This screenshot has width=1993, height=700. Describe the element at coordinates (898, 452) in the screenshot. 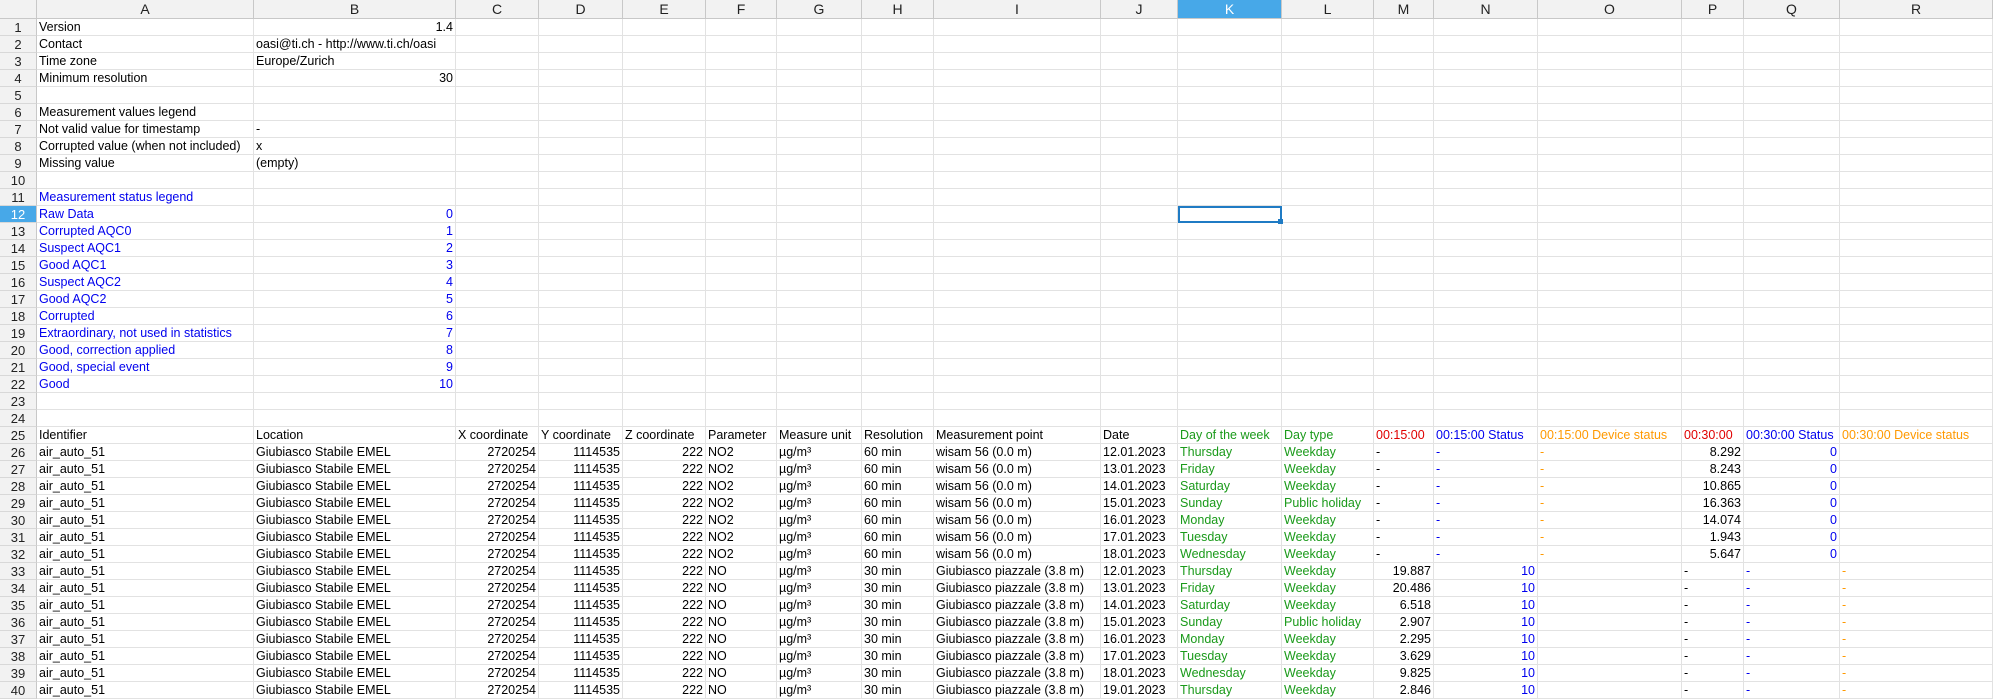

I see `cell-h26: 60 min` at that location.